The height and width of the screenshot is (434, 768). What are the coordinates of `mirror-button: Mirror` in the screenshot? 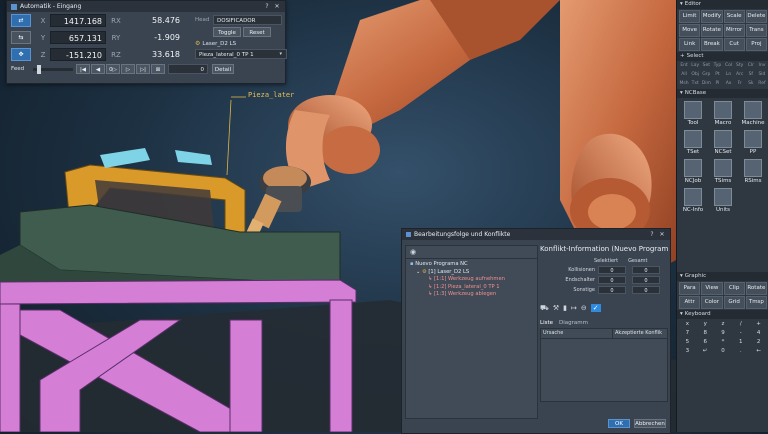 It's located at (734, 30).